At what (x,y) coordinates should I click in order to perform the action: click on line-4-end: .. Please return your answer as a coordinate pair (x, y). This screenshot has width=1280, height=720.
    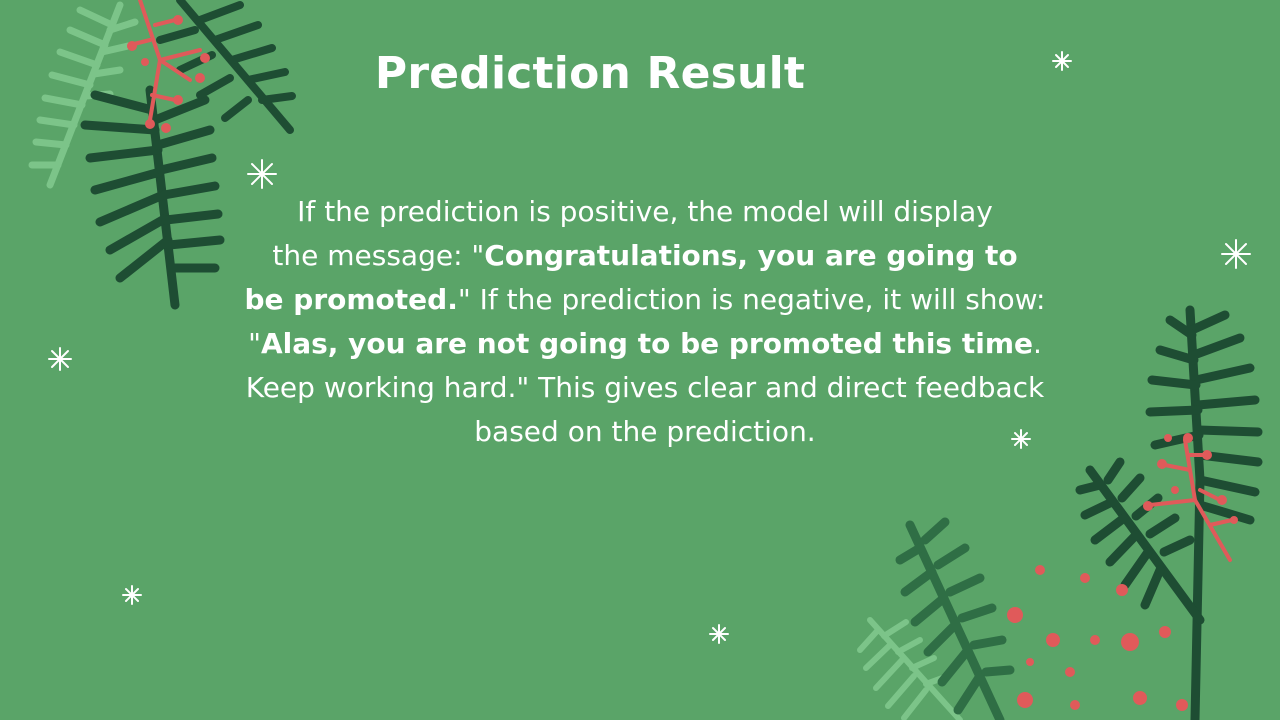
    Looking at the image, I should click on (1037, 343).